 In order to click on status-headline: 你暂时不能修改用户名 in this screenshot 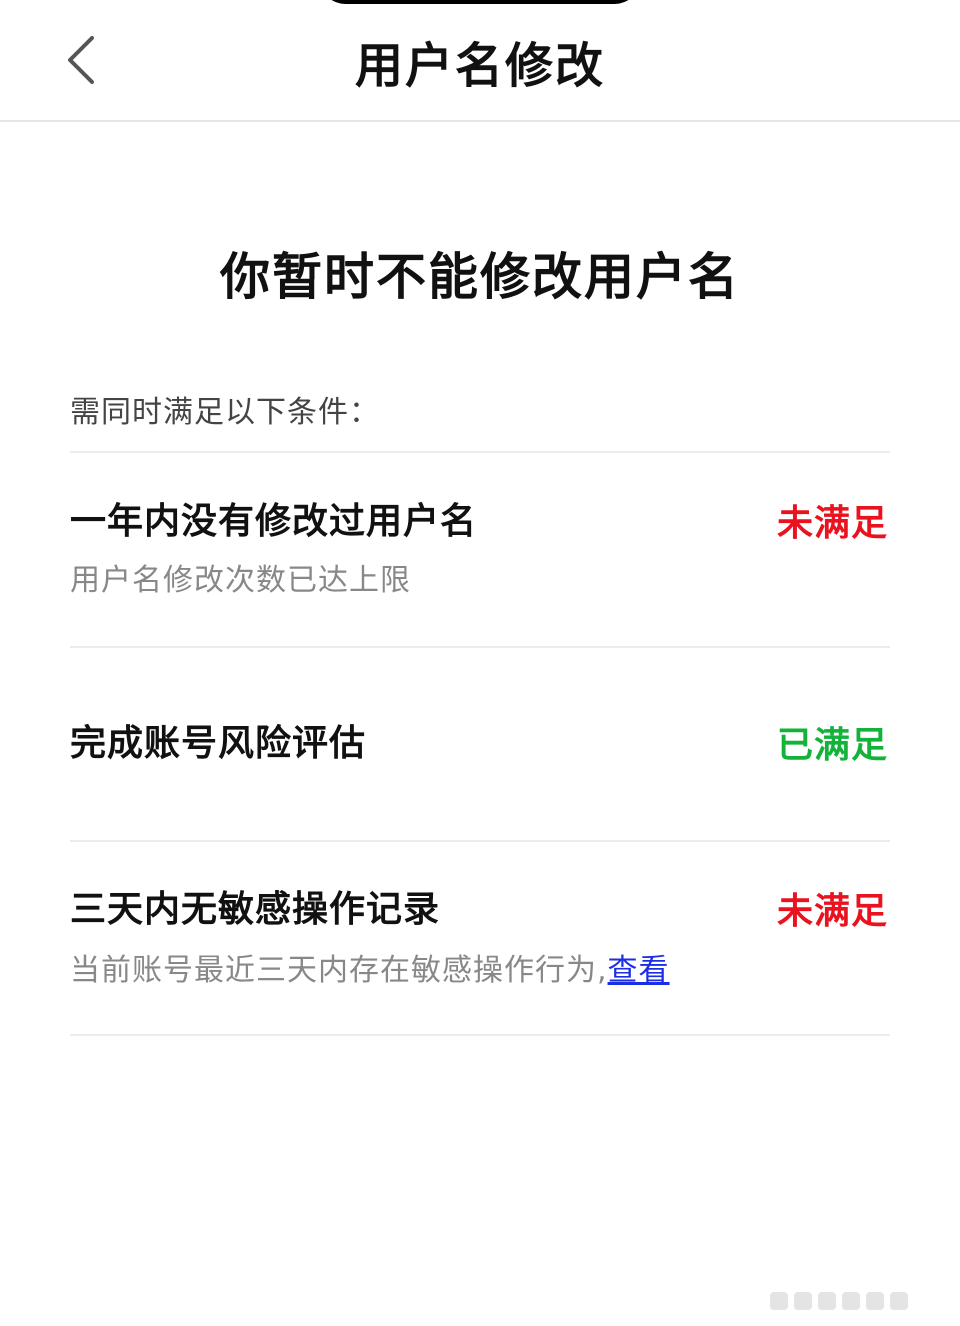, I will do `click(480, 277)`.